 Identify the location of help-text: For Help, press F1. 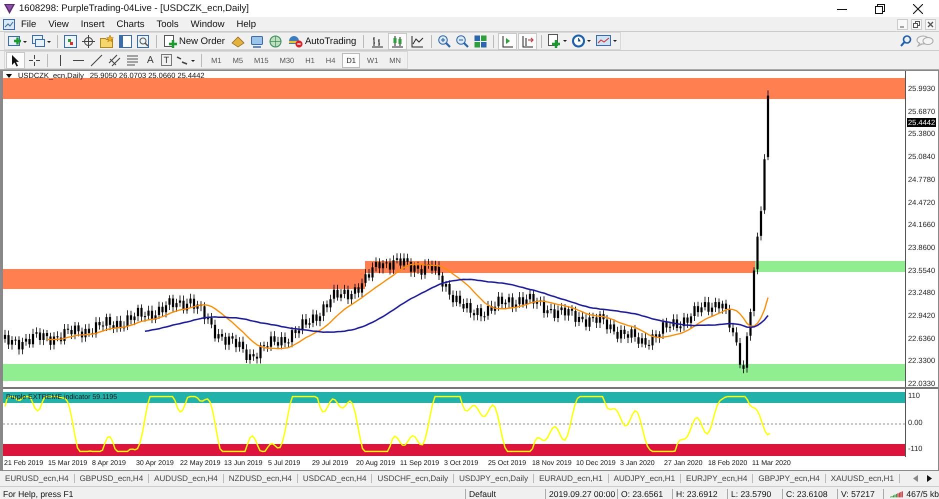
(233, 494).